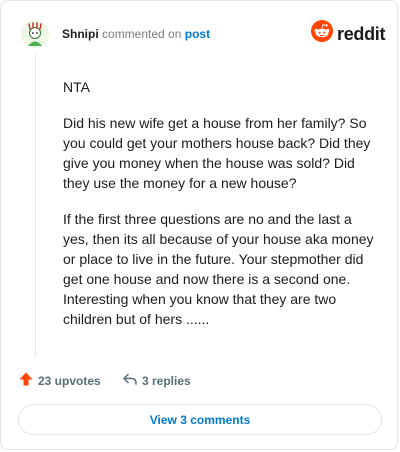 The image size is (400, 452). Describe the element at coordinates (26, 380) in the screenshot. I see `upvote-arrow-icon` at that location.